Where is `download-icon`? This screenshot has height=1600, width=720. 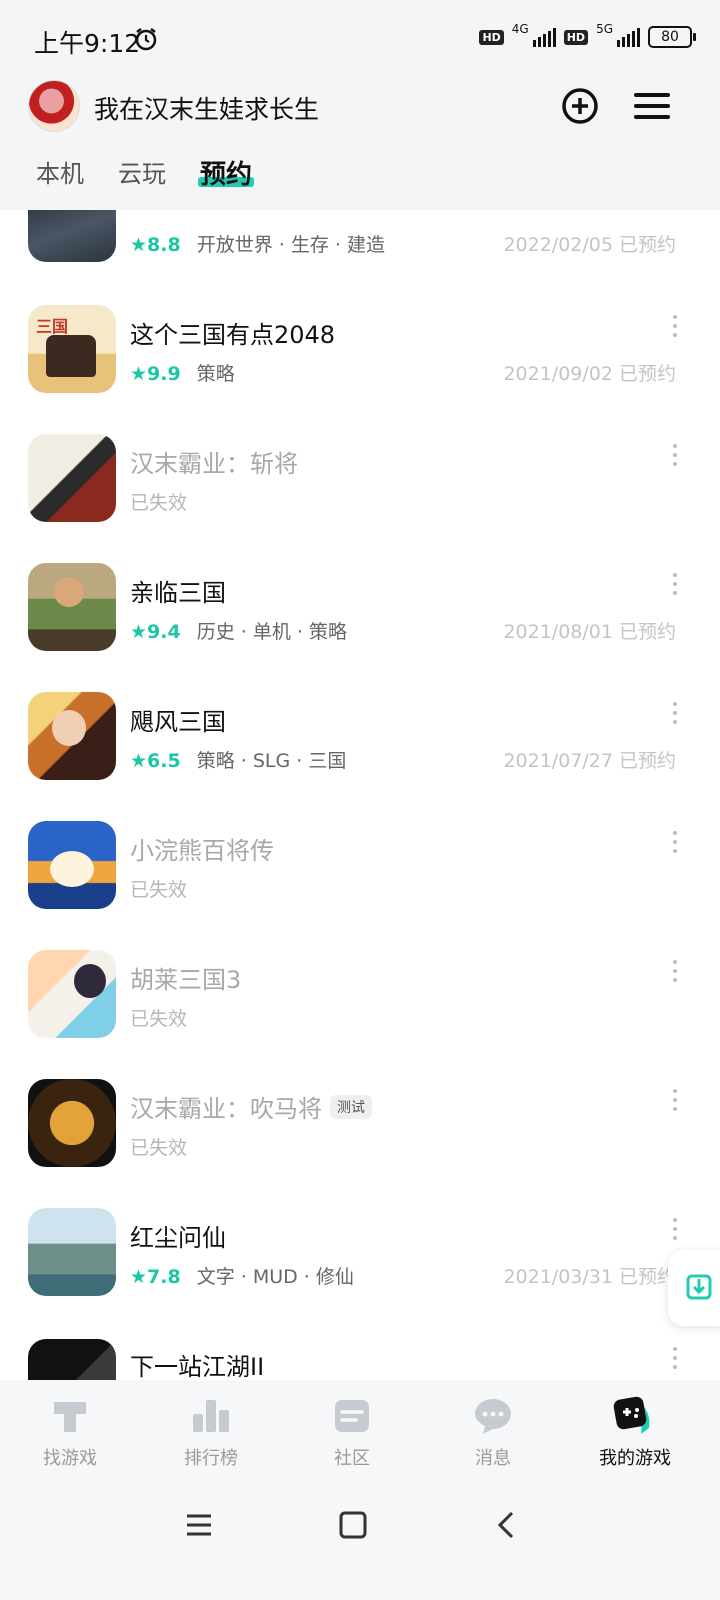 download-icon is located at coordinates (699, 1287).